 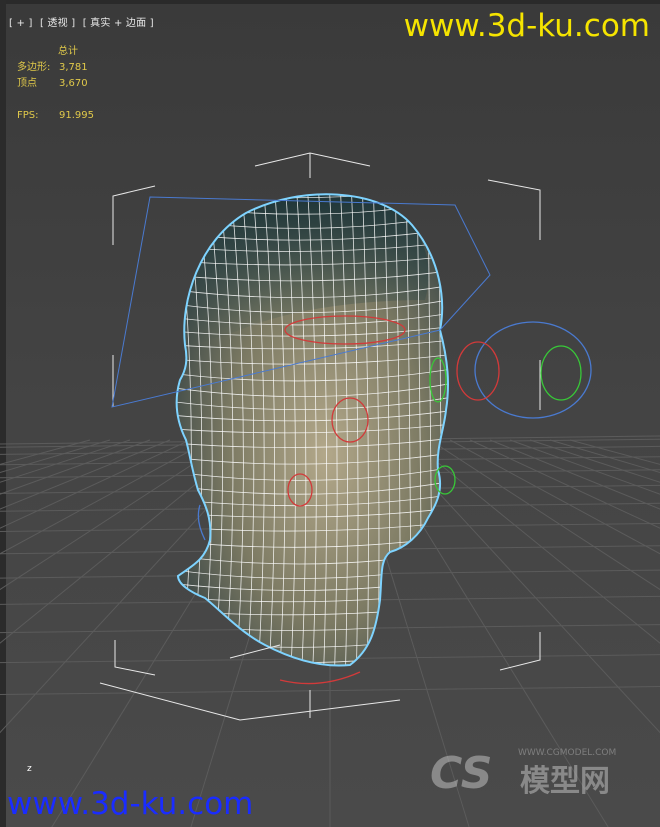 What do you see at coordinates (73, 67) in the screenshot?
I see `stats-polygons-value: 3,781` at bounding box center [73, 67].